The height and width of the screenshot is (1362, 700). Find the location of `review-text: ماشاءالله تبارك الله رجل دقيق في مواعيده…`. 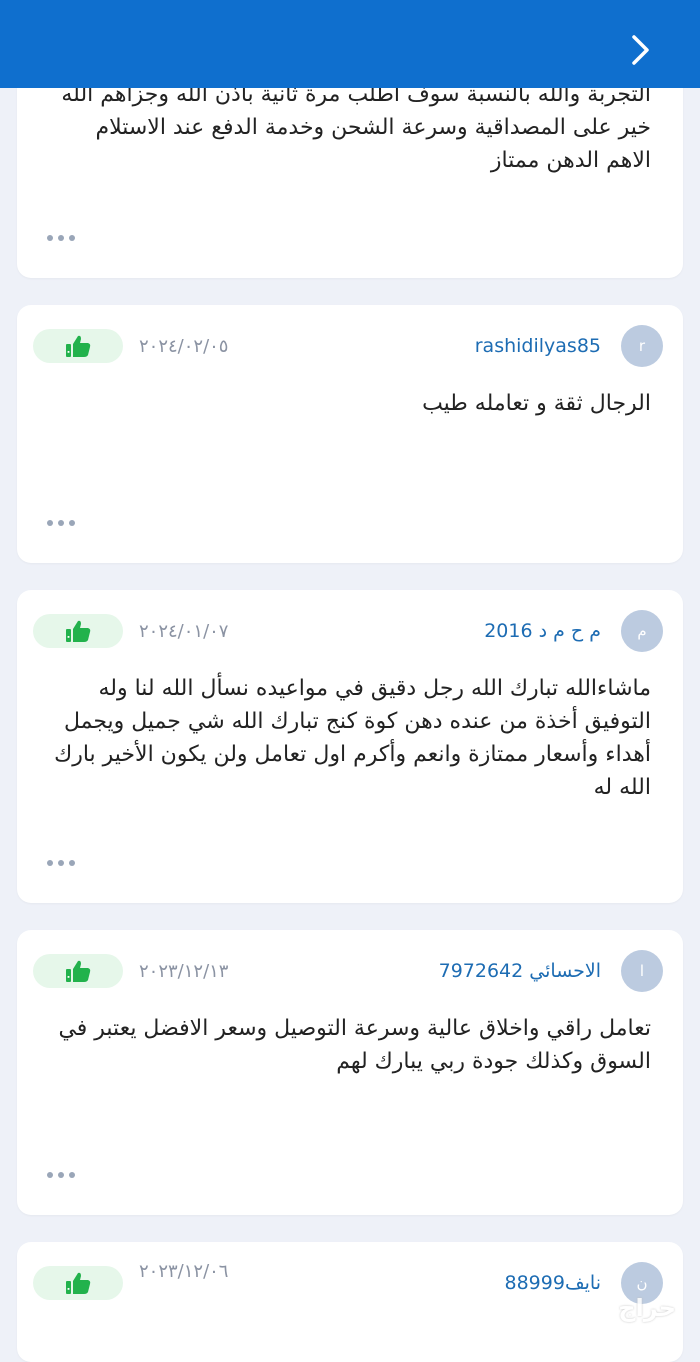

review-text: ماشاءالله تبارك الله رجل دقيق في مواعيده… is located at coordinates (352, 738).